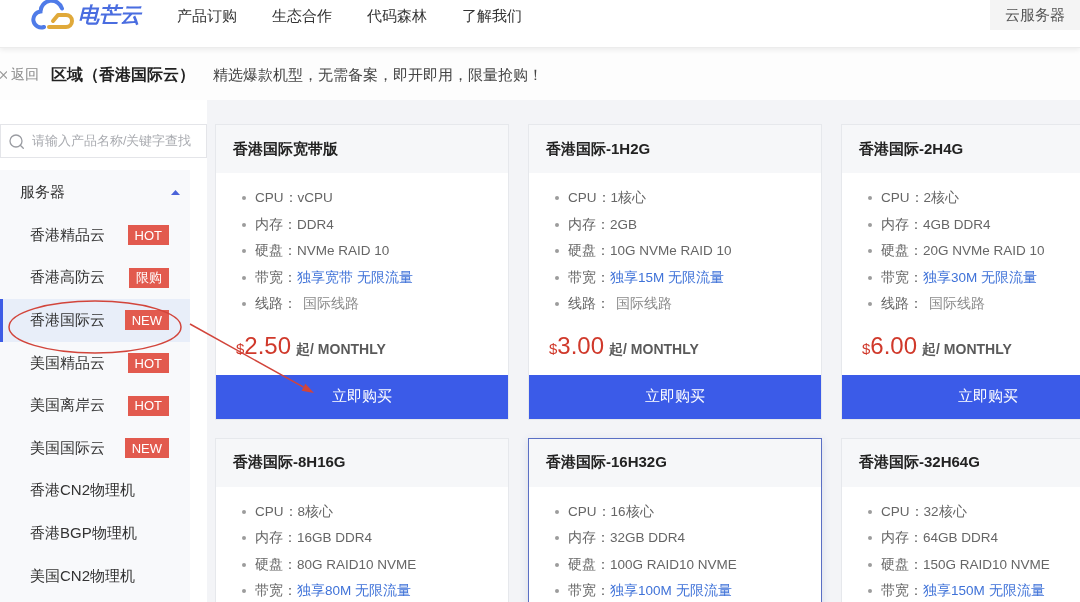 Image resolution: width=1080 pixels, height=602 pixels. Describe the element at coordinates (294, 511) in the screenshot. I see `spec-text: CPU：8核心` at that location.